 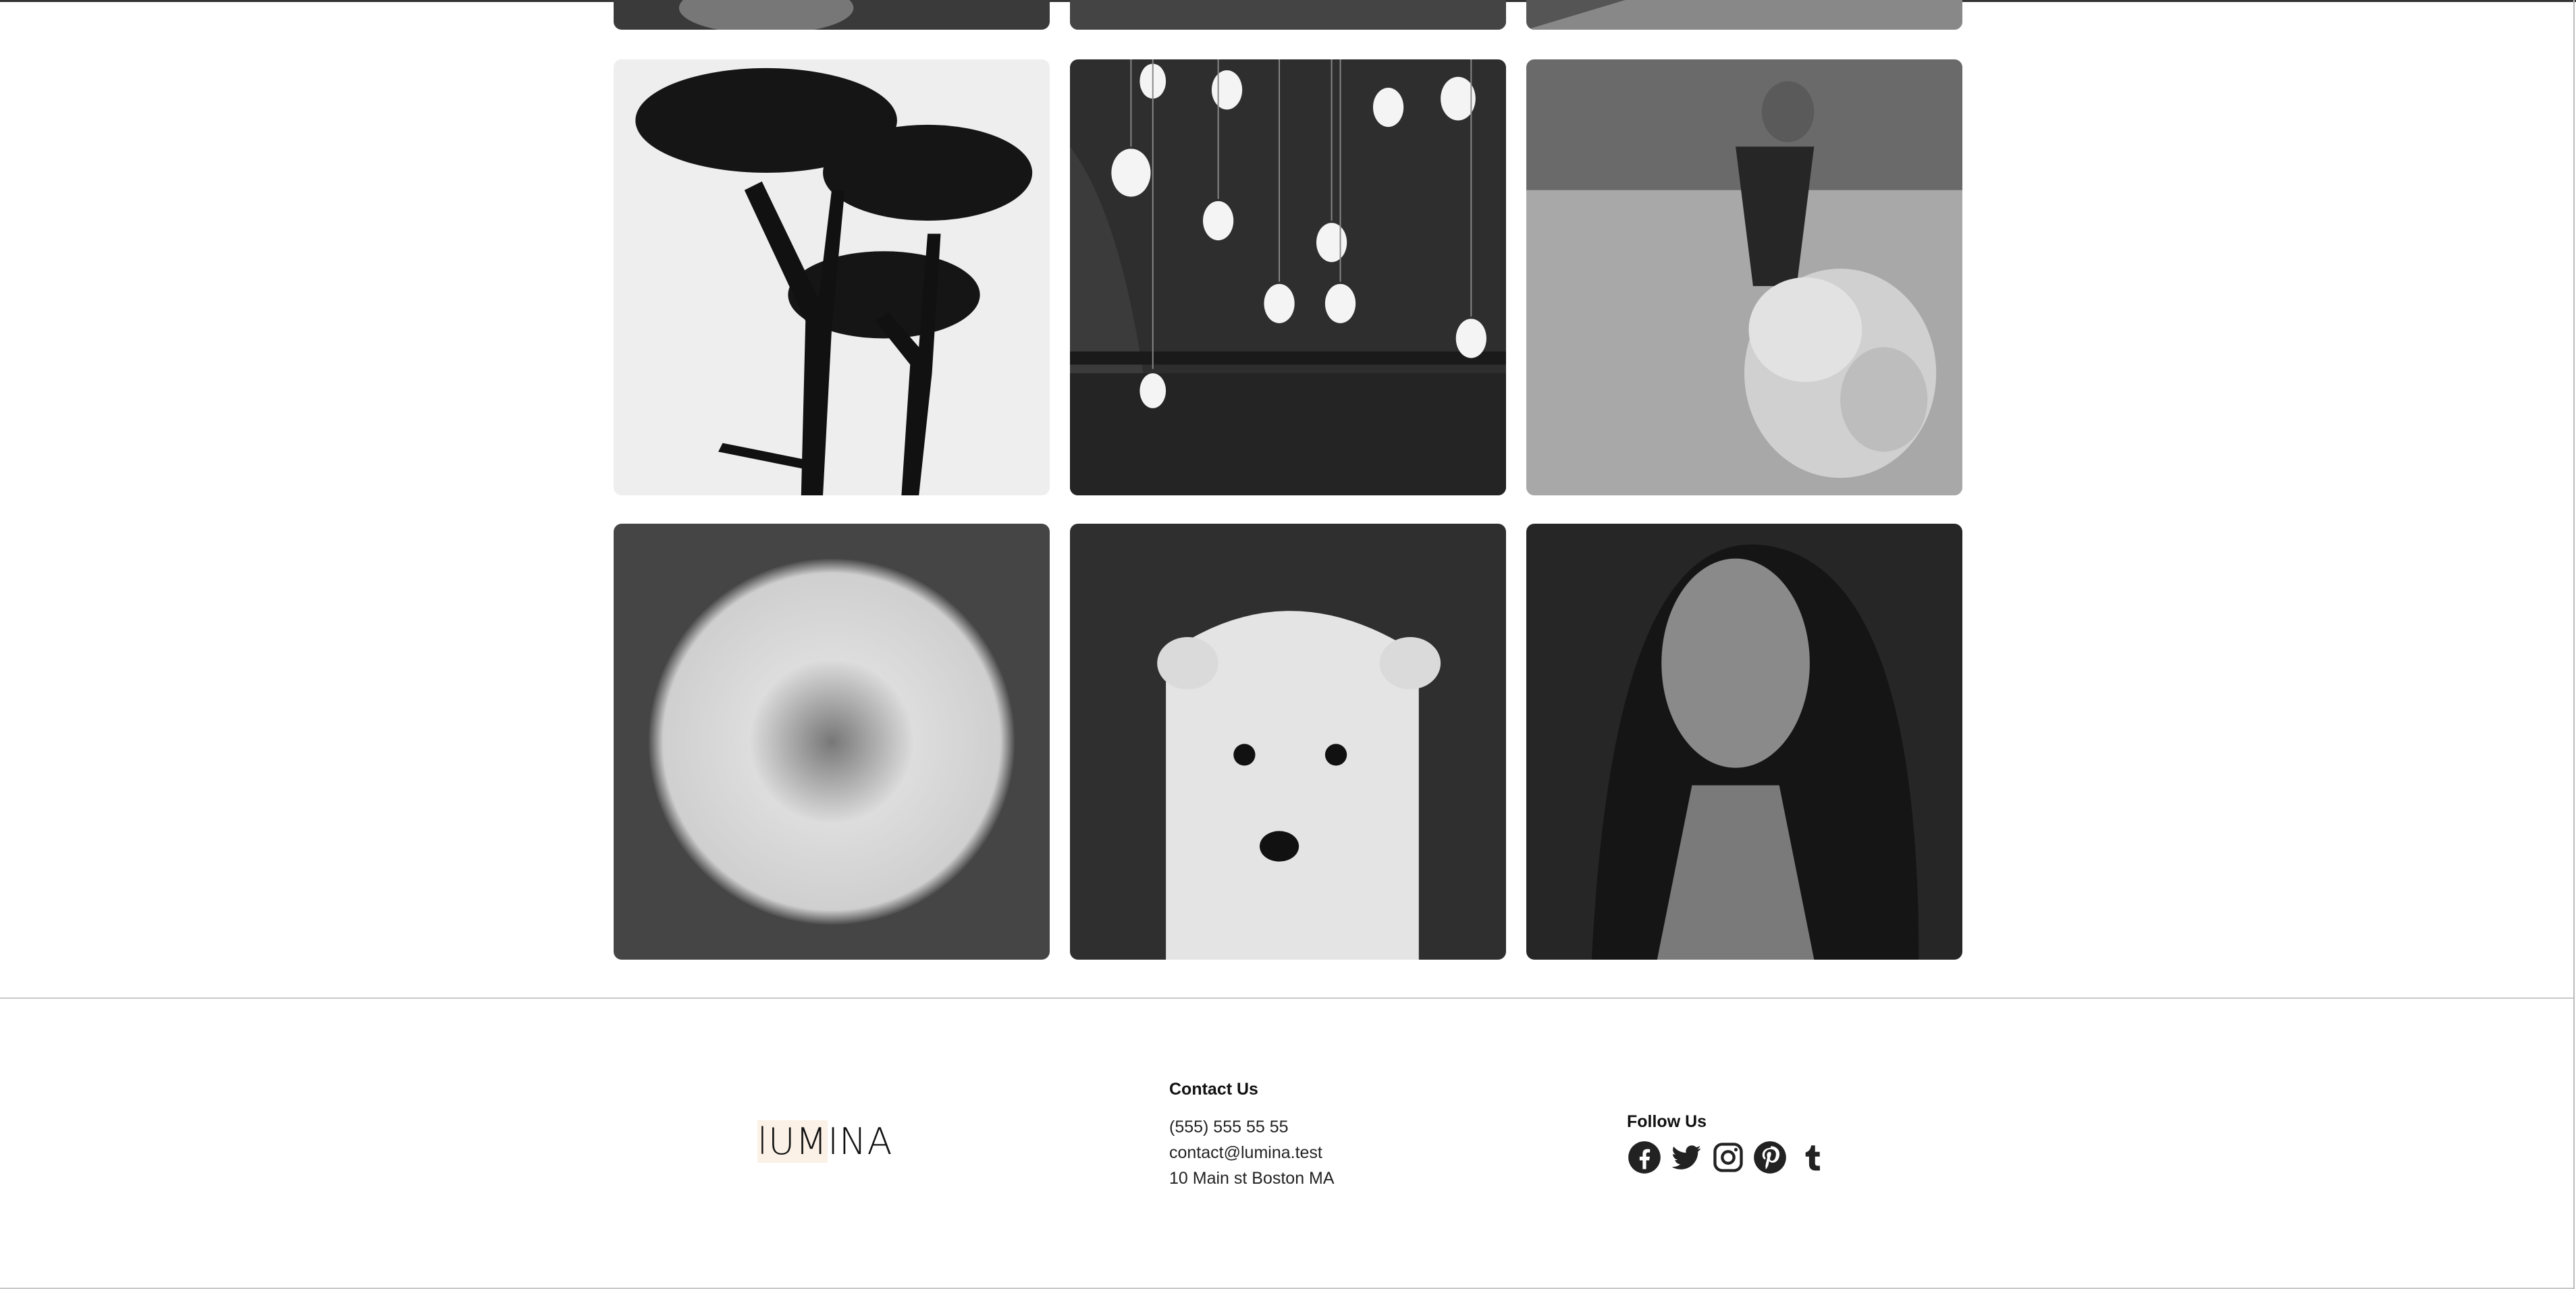 I want to click on gallery-photo-portrait, so click(x=1744, y=742).